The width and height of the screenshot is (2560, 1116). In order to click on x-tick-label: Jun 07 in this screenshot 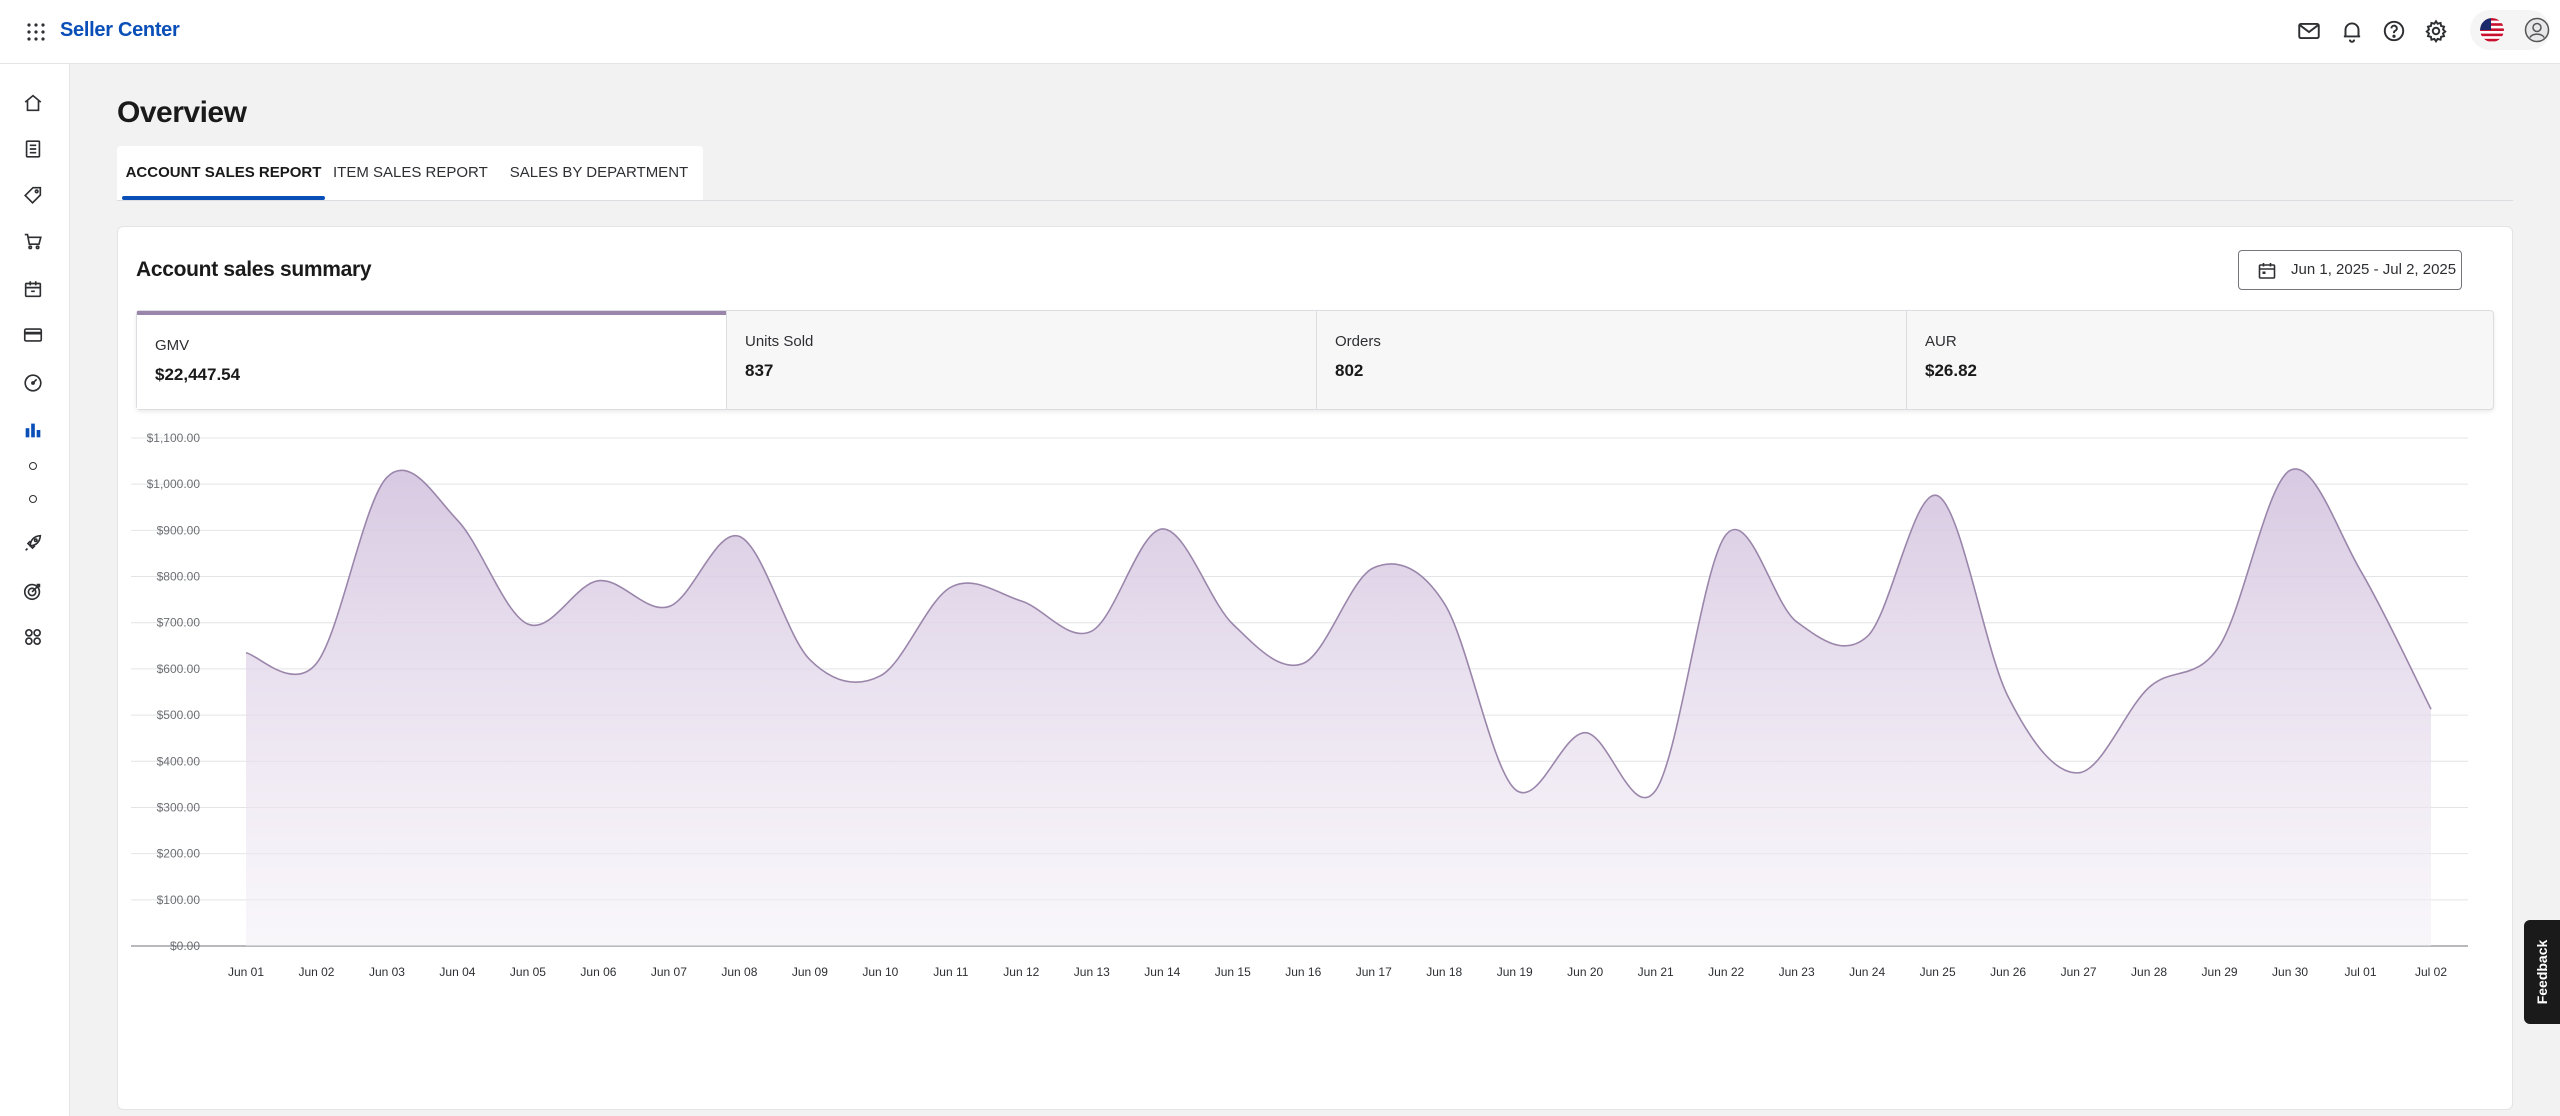, I will do `click(669, 972)`.